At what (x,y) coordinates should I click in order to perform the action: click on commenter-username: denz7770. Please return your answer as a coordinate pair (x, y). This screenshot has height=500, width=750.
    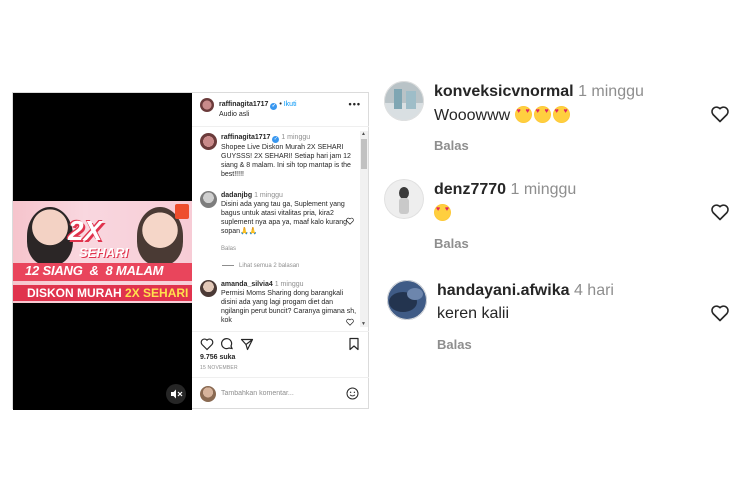
    Looking at the image, I should click on (470, 189).